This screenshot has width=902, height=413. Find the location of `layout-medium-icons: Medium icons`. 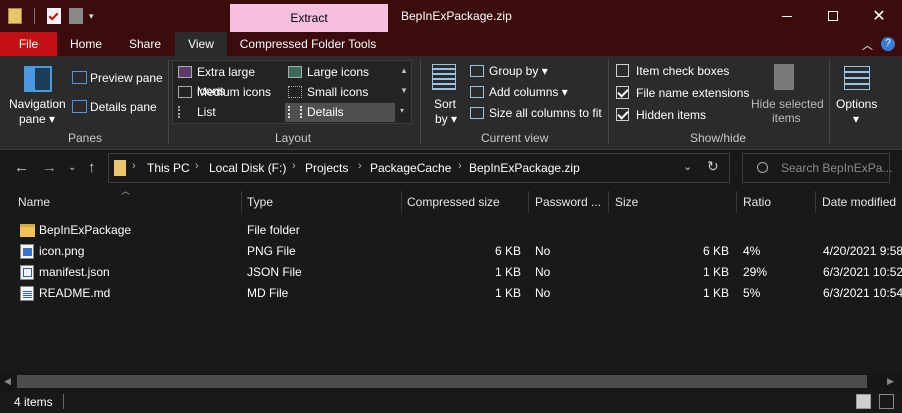

layout-medium-icons: Medium icons is located at coordinates (230, 92).